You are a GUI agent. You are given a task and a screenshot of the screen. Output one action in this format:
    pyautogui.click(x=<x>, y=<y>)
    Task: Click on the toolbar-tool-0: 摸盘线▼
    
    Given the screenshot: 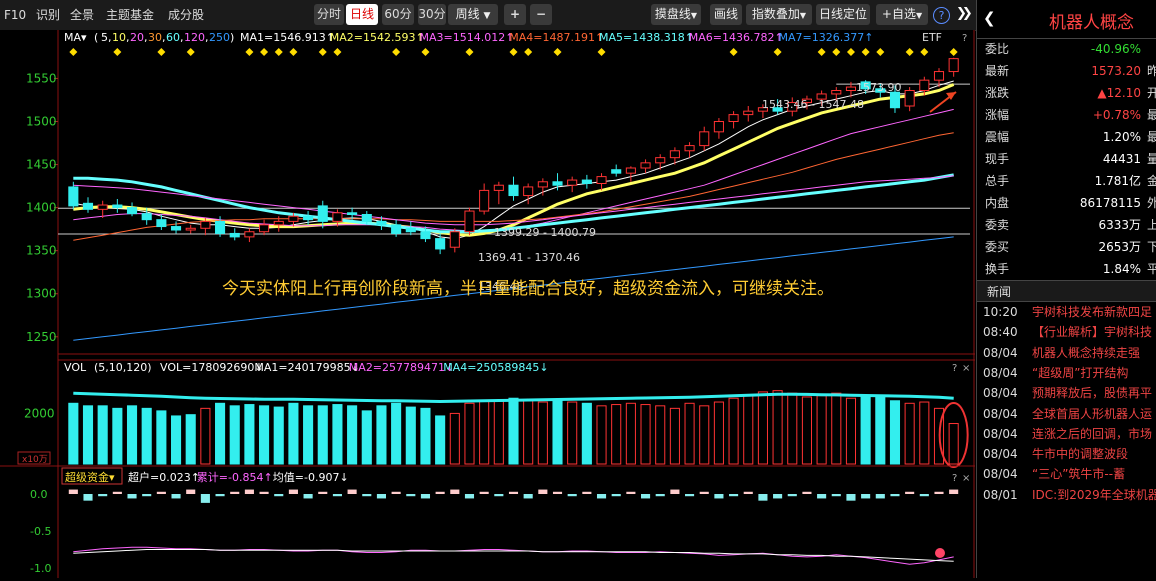 What is the action you would take?
    pyautogui.click(x=676, y=14)
    